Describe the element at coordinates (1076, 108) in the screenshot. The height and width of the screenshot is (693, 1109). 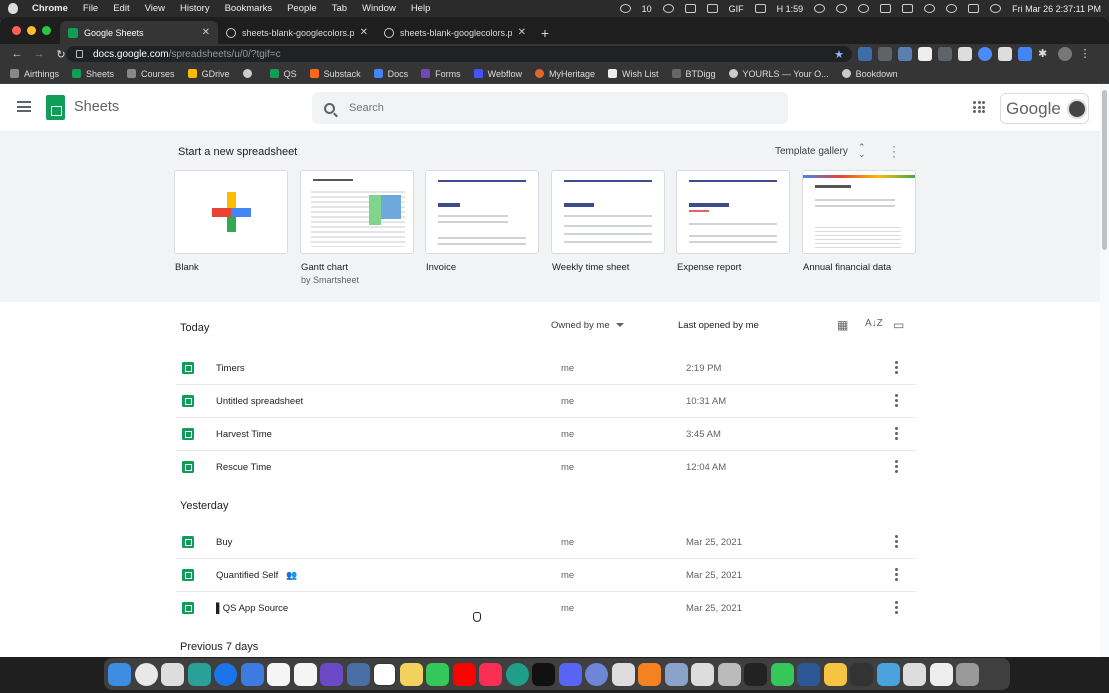
I see `account-avatar` at that location.